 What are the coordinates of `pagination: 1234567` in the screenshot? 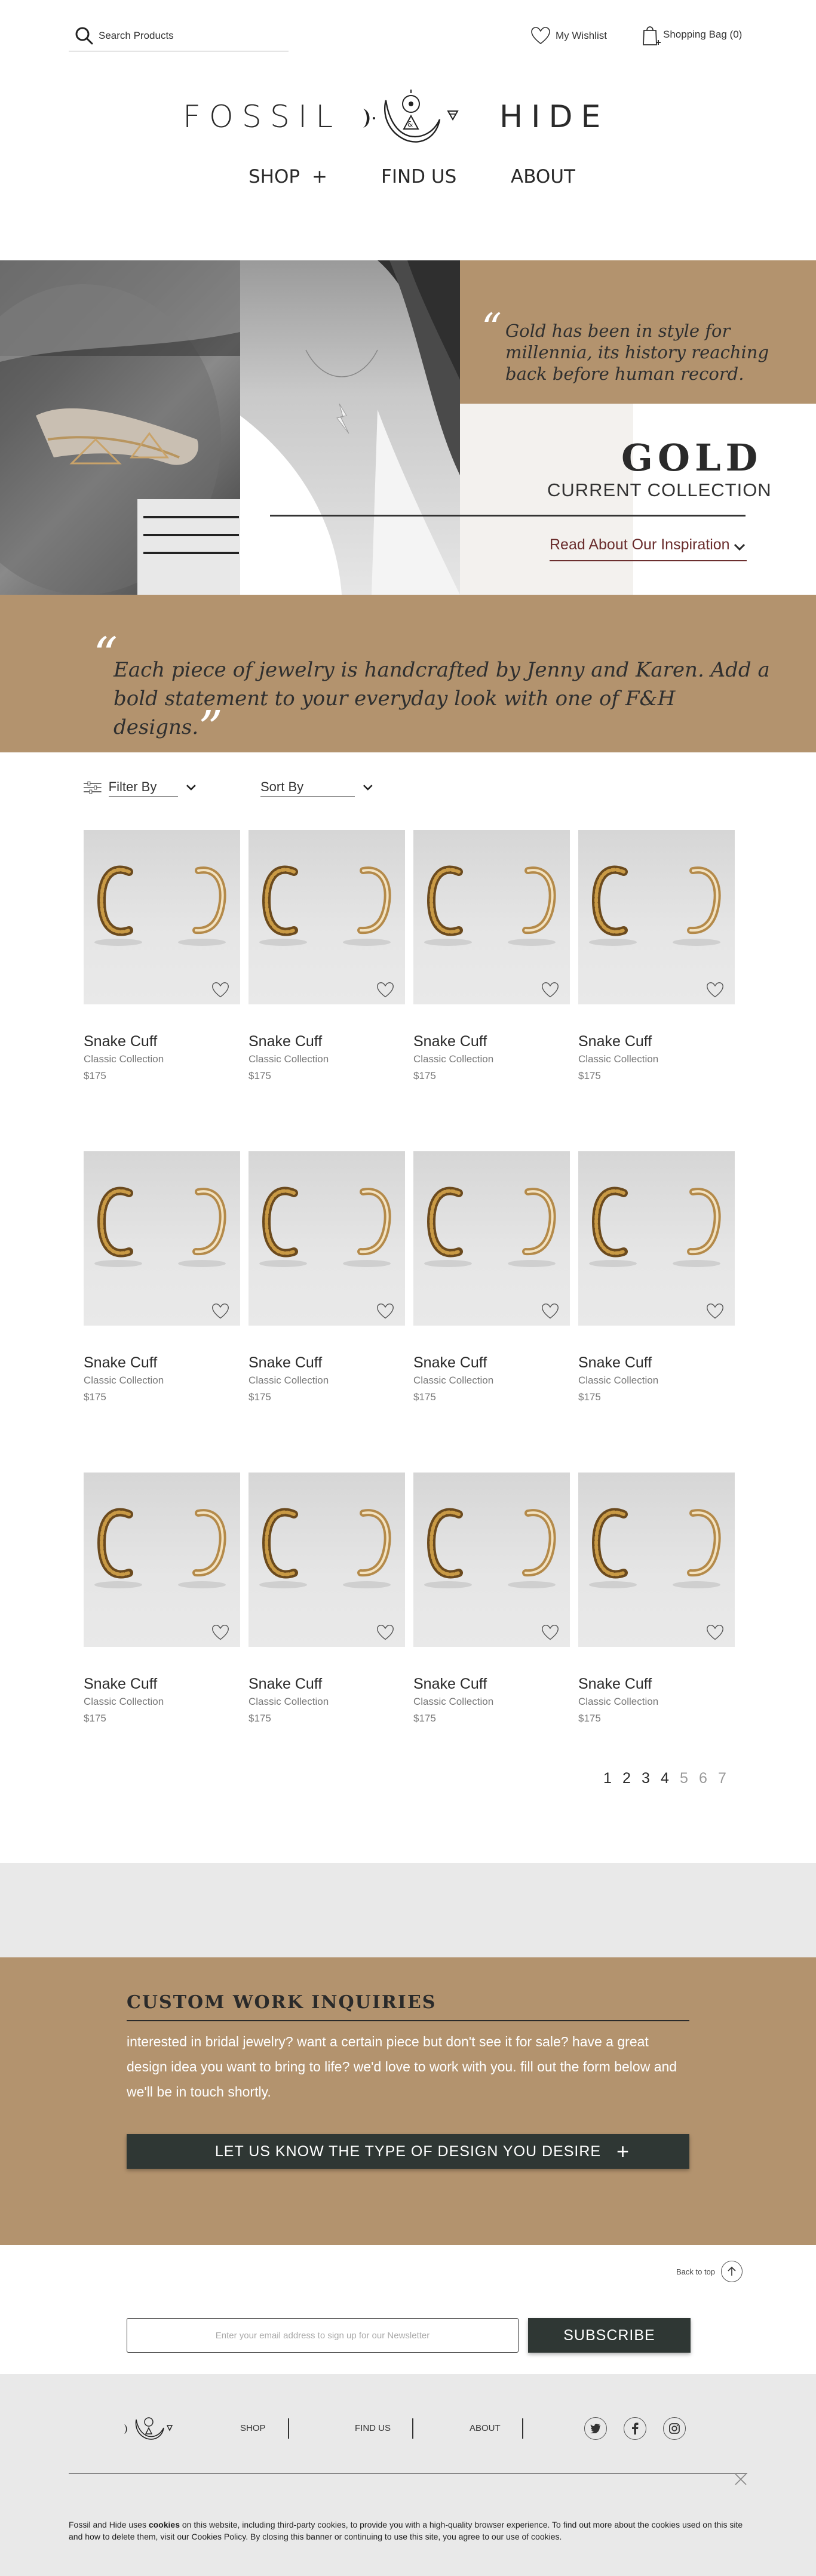 It's located at (665, 1778).